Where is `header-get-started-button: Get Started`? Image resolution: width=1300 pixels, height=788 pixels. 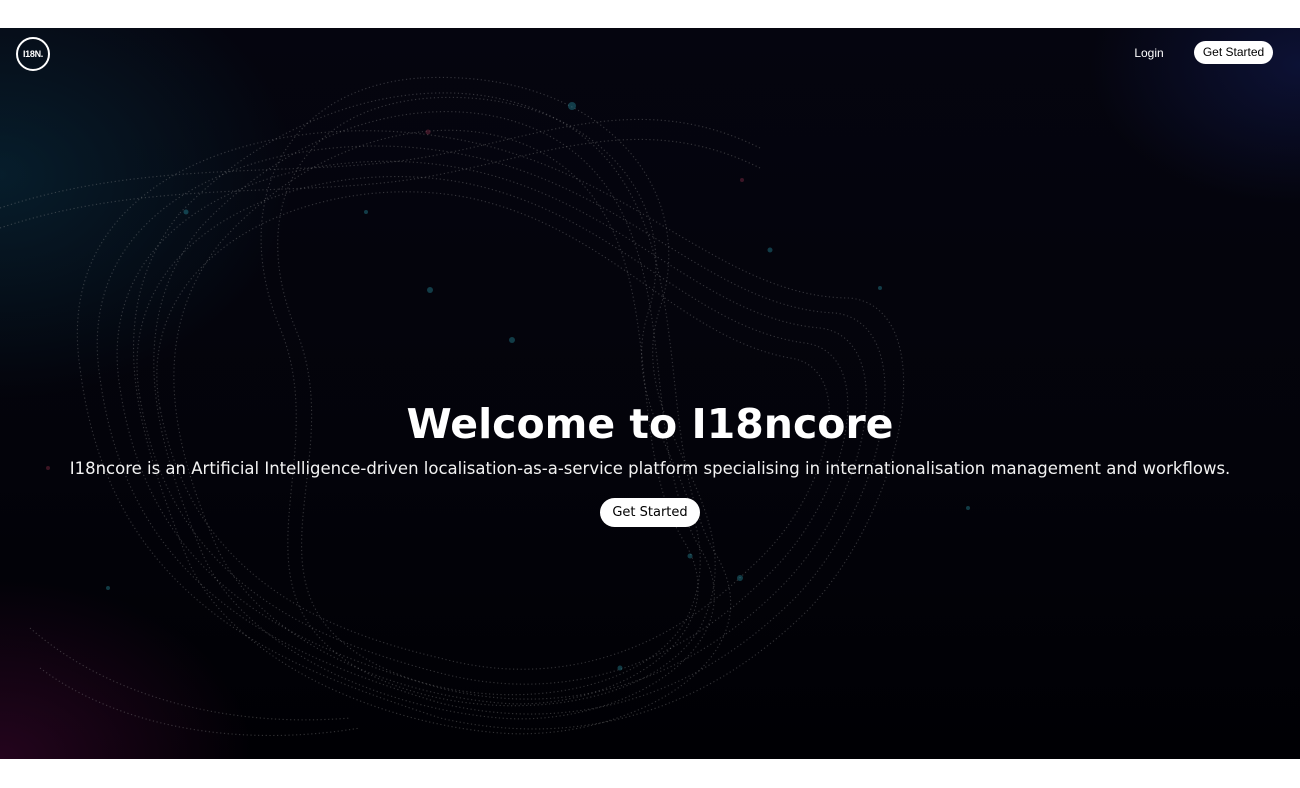
header-get-started-button: Get Started is located at coordinates (1233, 52).